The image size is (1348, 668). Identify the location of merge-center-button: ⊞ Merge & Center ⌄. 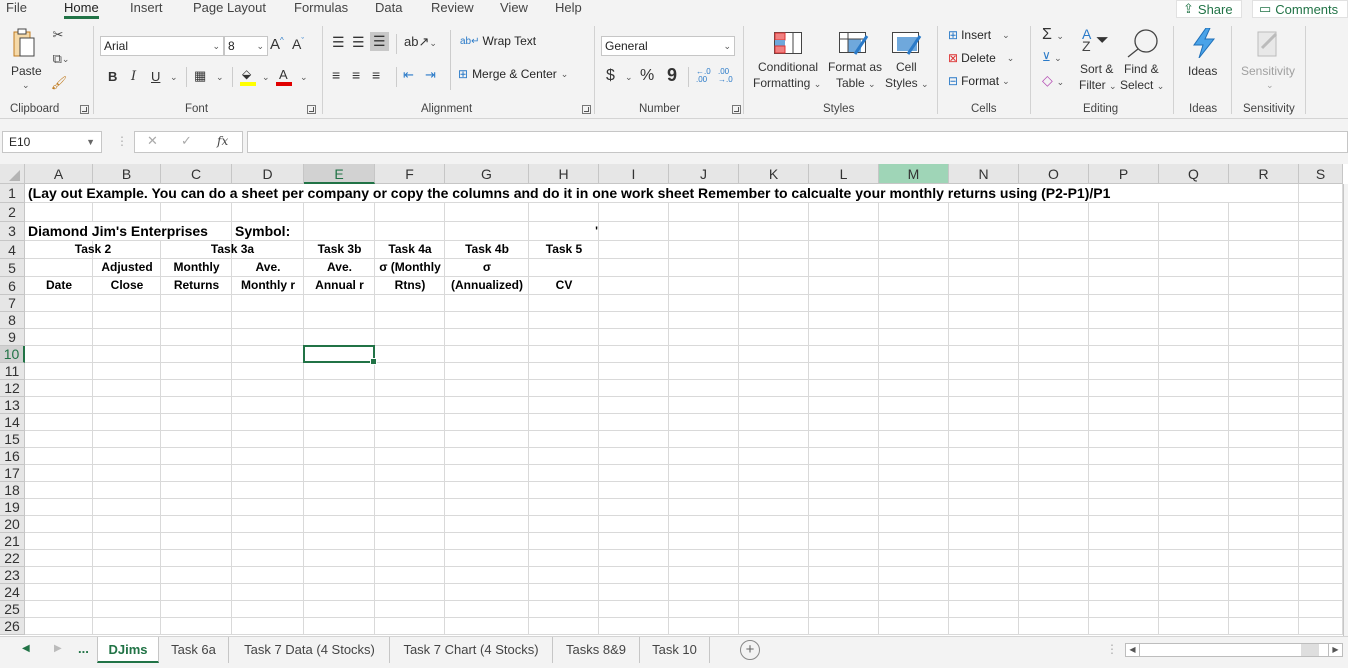
(513, 74).